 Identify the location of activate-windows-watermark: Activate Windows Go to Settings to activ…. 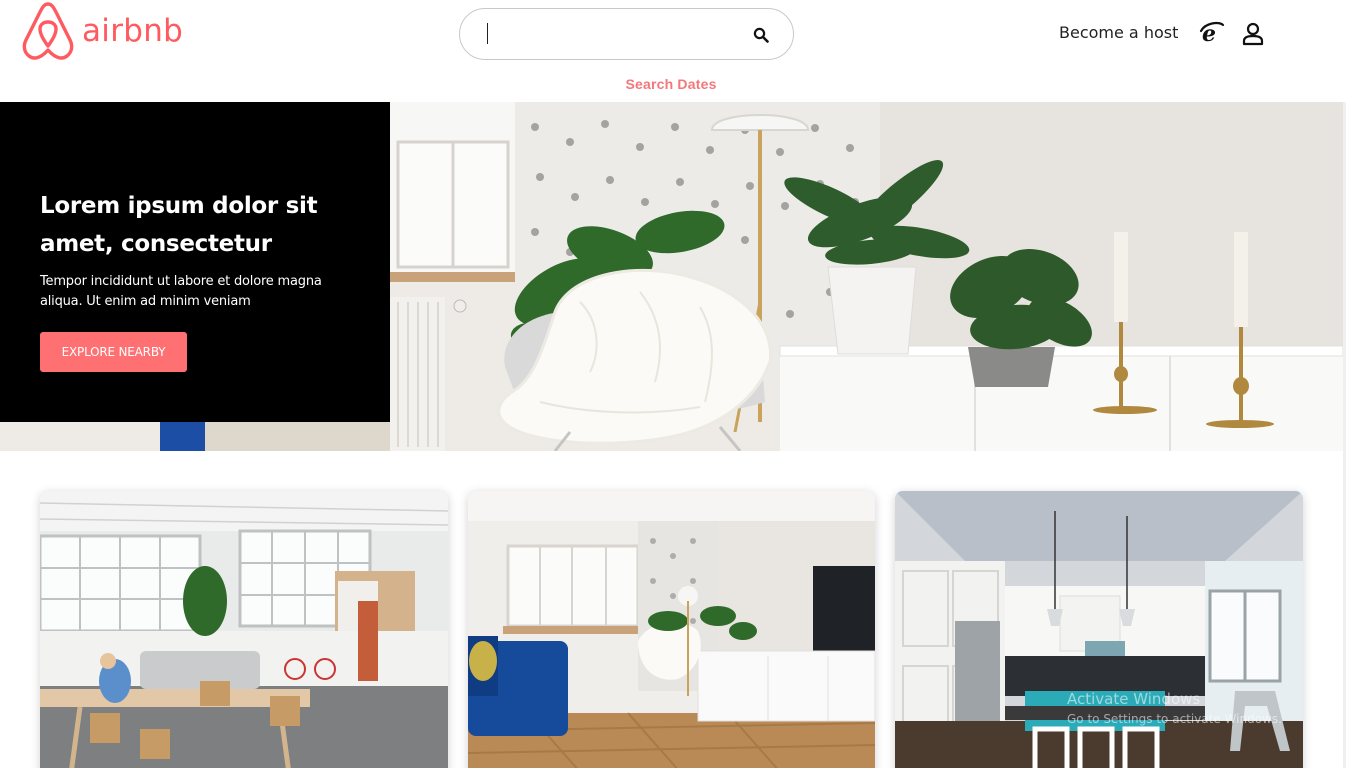
(1174, 708).